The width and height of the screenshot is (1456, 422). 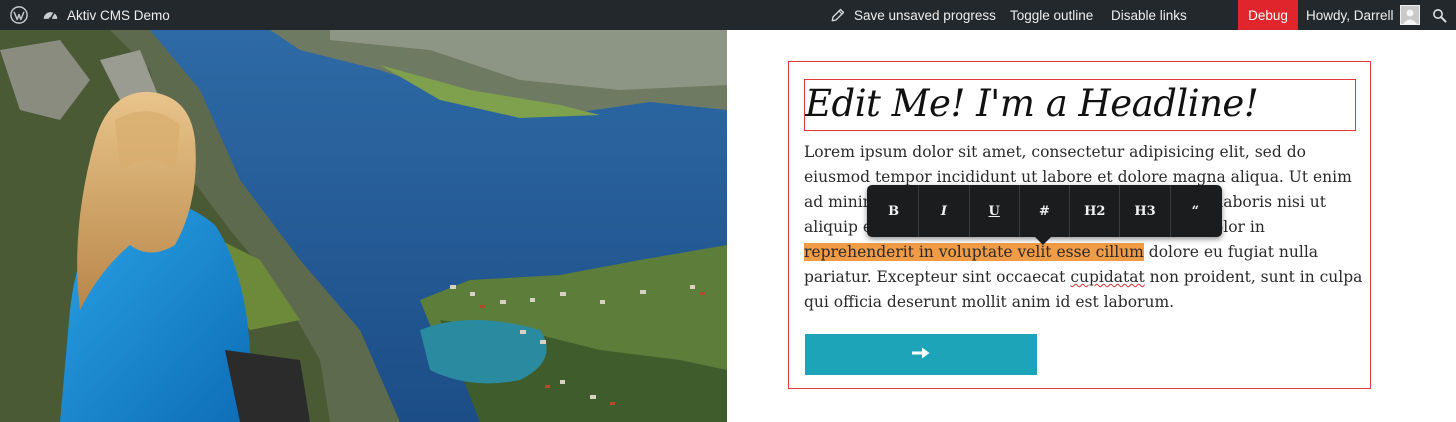 What do you see at coordinates (1195, 211) in the screenshot?
I see `quote-button: “` at bounding box center [1195, 211].